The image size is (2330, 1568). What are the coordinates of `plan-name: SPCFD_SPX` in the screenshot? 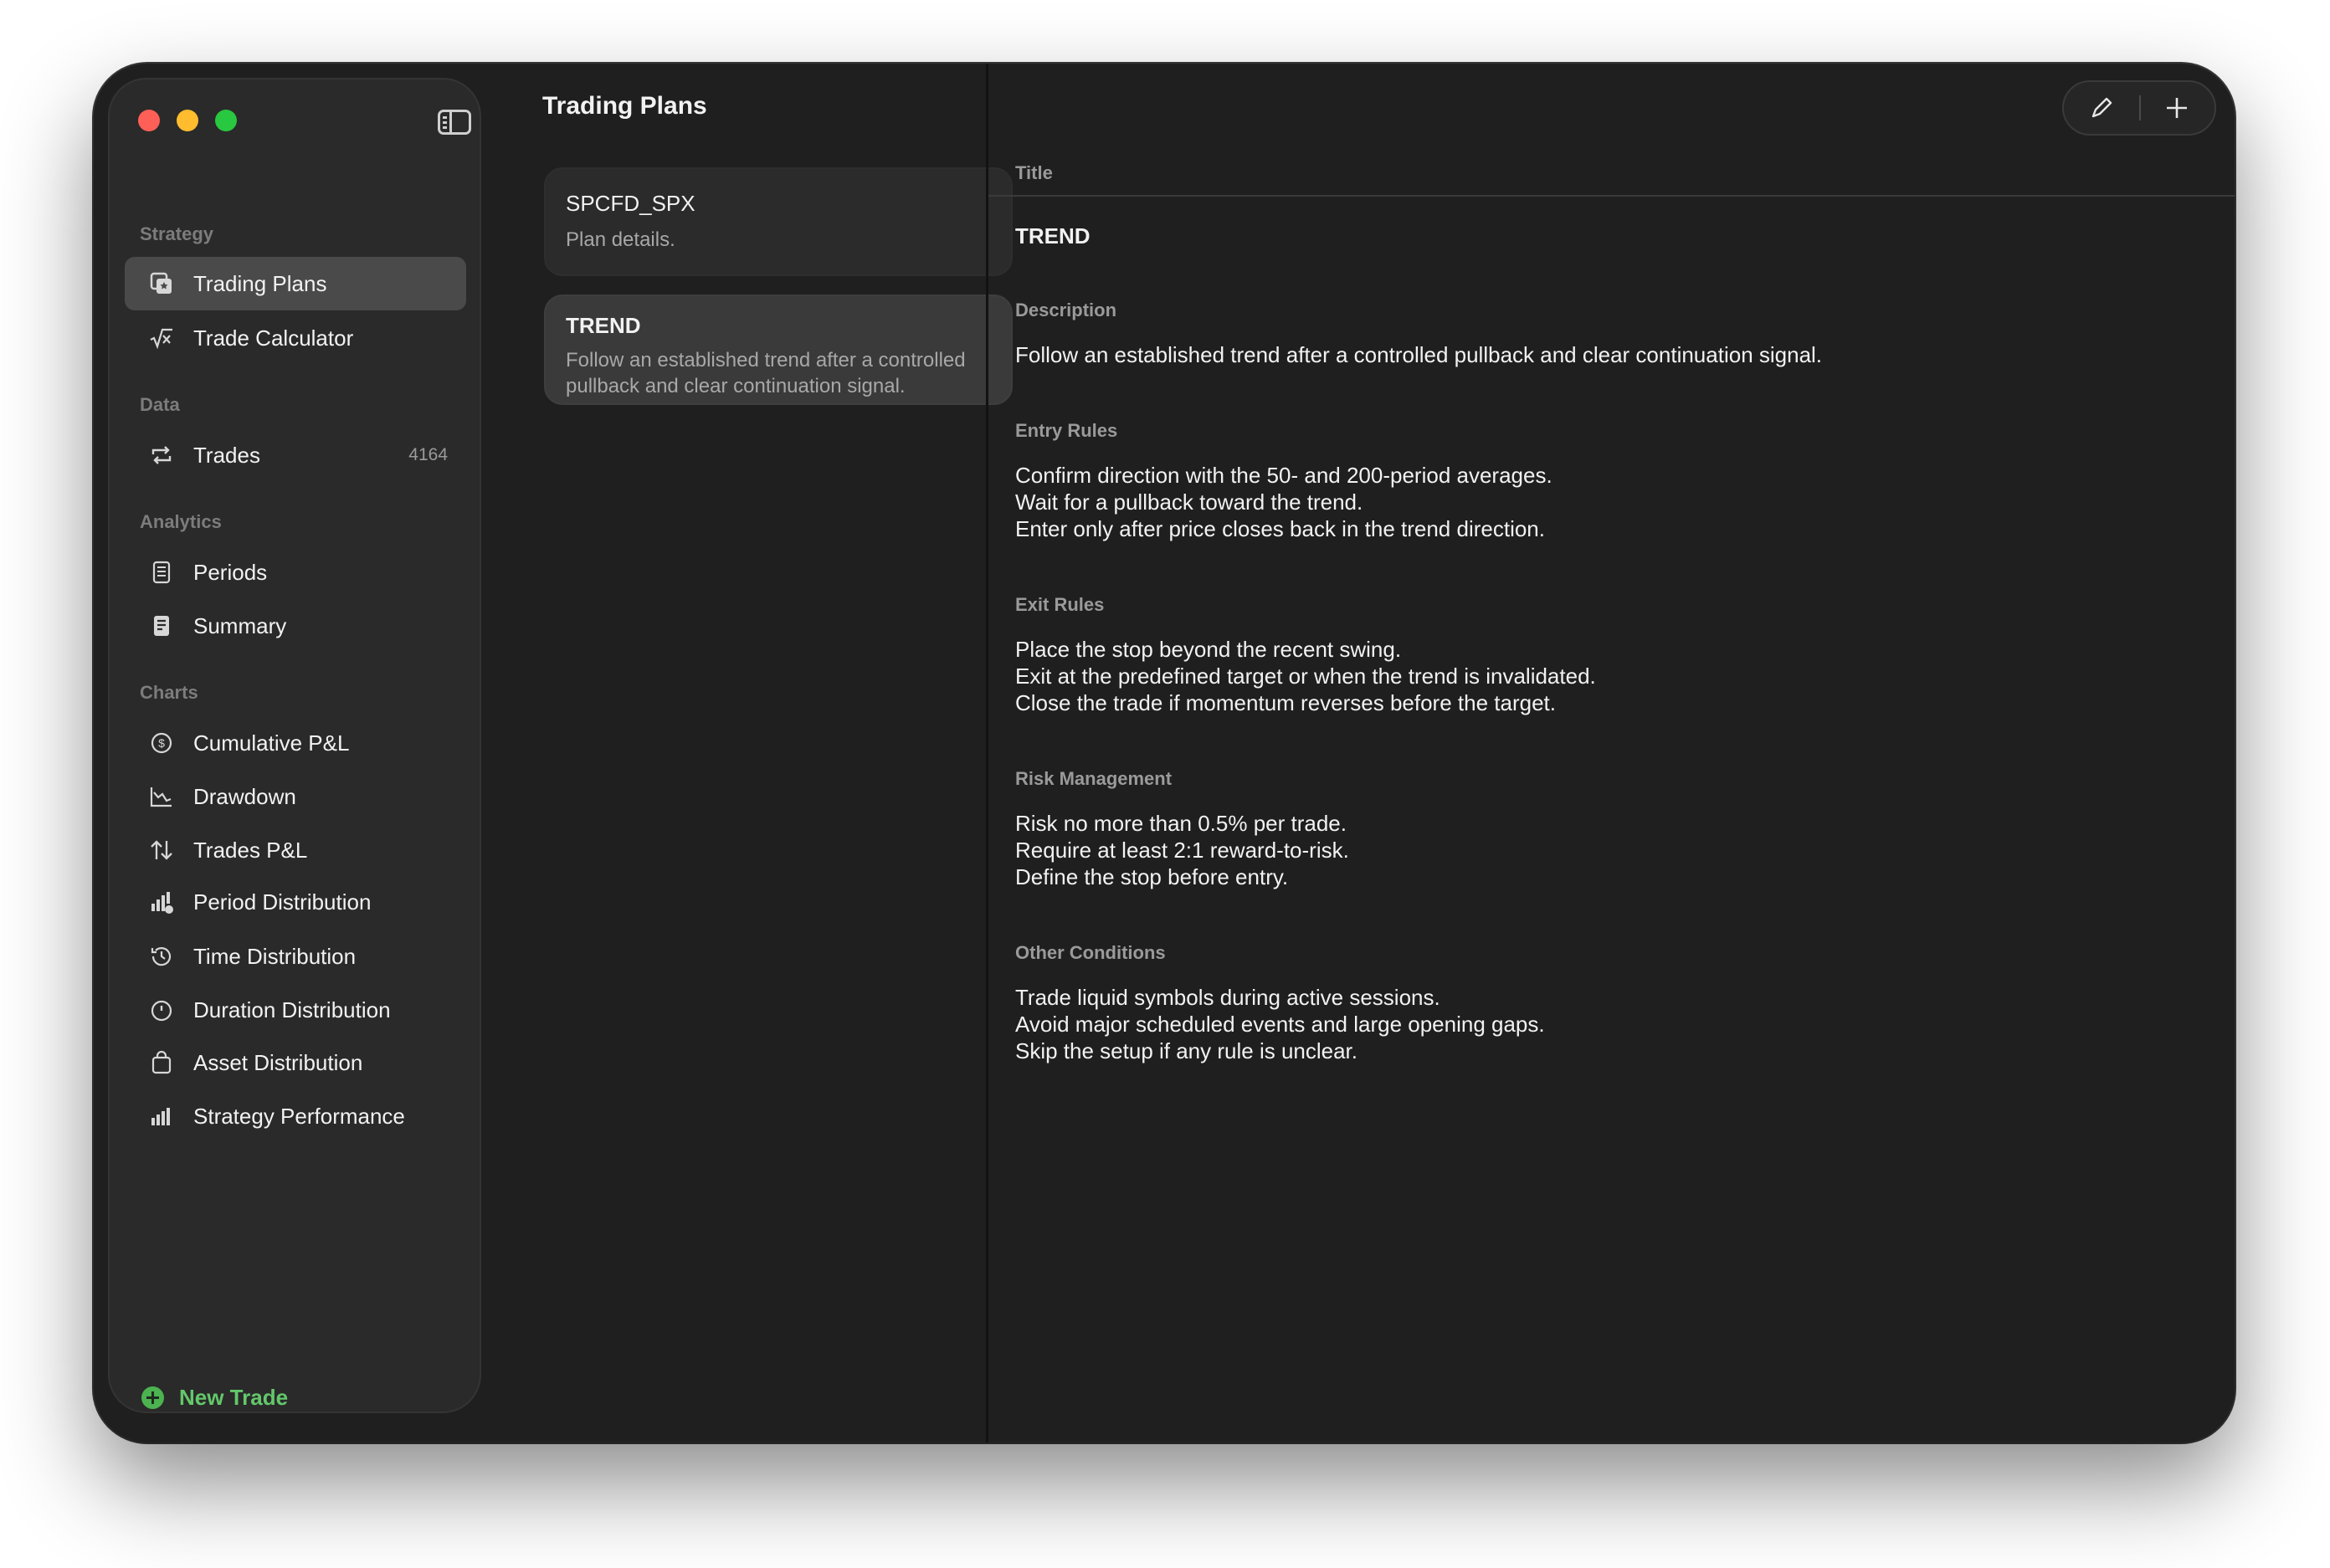 It's located at (631, 203).